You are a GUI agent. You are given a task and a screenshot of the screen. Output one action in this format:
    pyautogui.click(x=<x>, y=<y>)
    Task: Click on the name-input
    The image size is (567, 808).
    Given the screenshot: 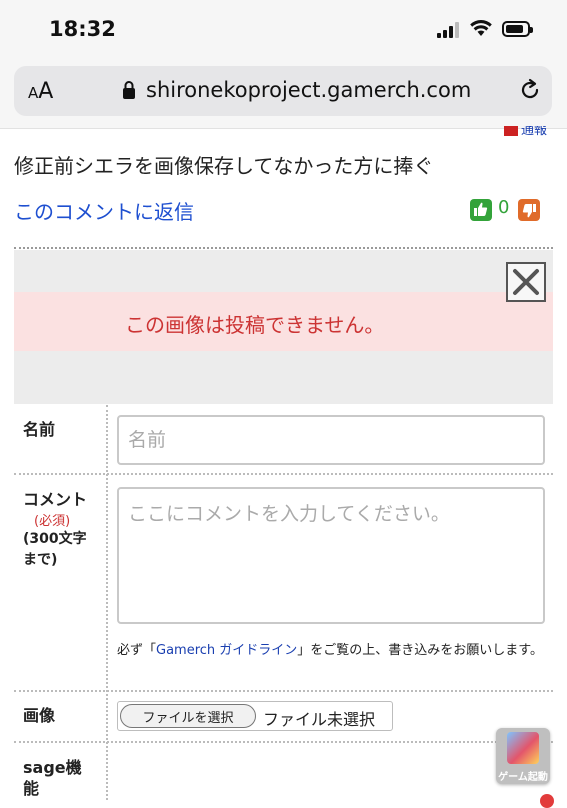 What is the action you would take?
    pyautogui.click(x=331, y=440)
    